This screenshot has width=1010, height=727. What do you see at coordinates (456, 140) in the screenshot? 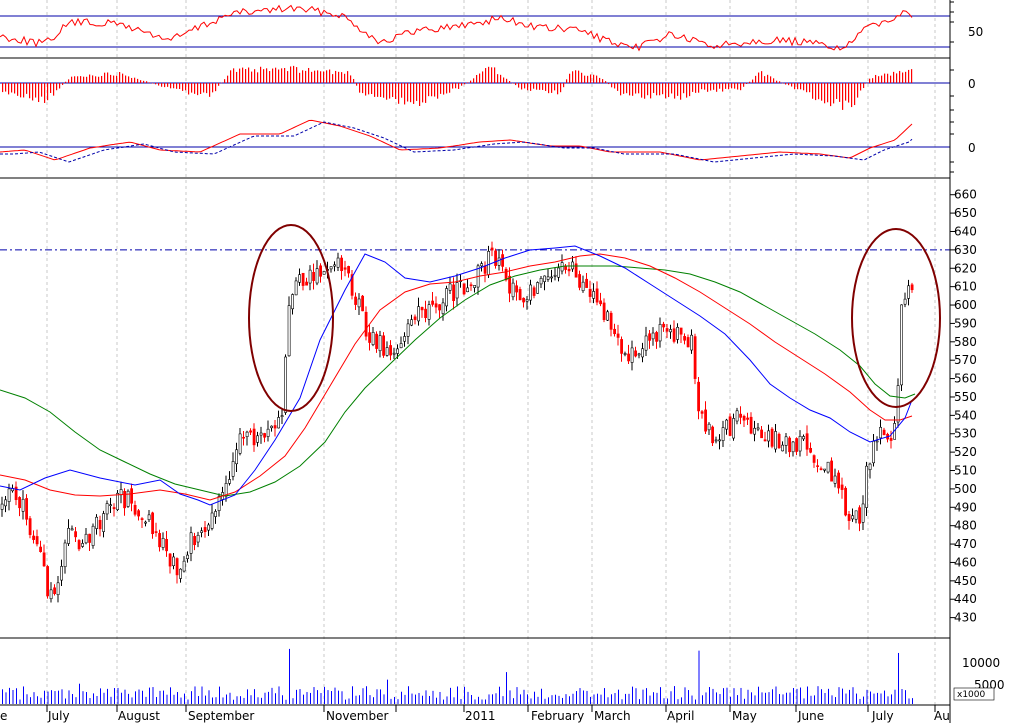
I see `macd-line` at bounding box center [456, 140].